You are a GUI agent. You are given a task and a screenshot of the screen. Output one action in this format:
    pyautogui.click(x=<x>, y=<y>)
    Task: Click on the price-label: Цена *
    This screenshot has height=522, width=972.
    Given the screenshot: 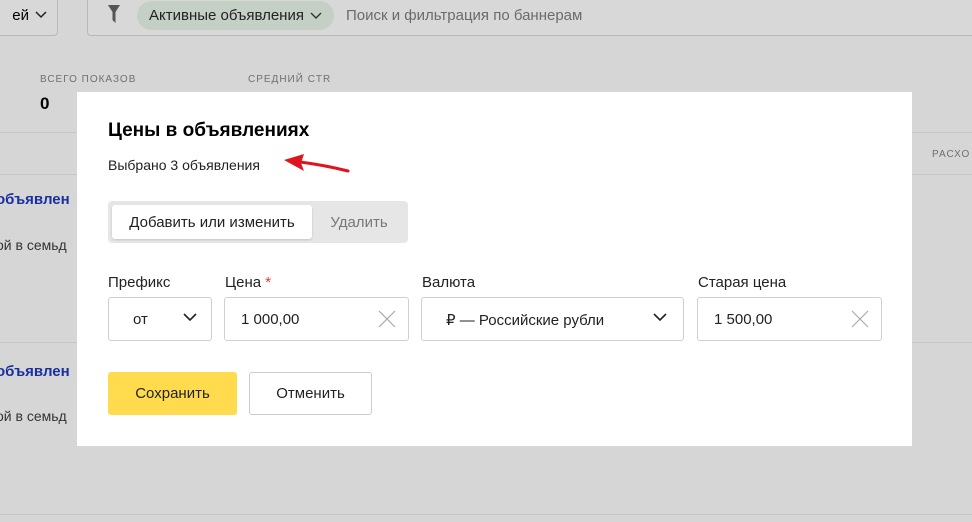 What is the action you would take?
    pyautogui.click(x=248, y=282)
    